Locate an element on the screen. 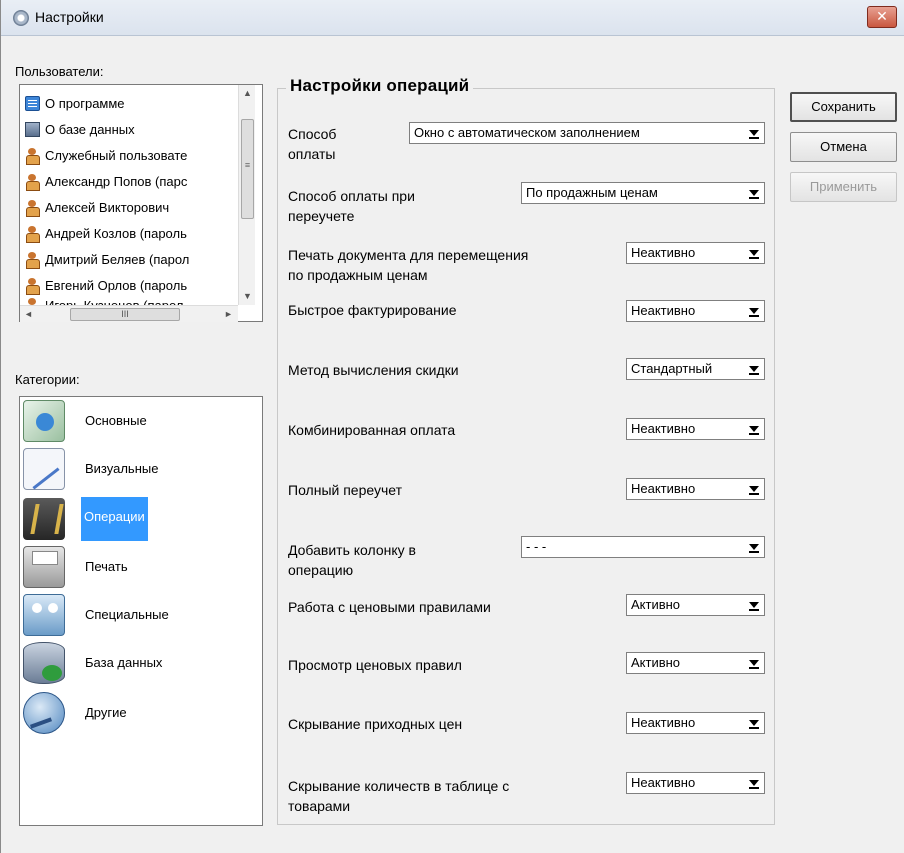 This screenshot has width=904, height=853. scroll-left-icon: ◄ is located at coordinates (28, 314).